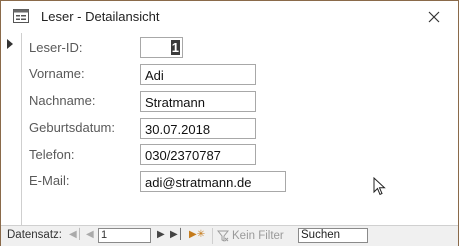 The height and width of the screenshot is (246, 459). I want to click on email-field: adi@stratmann.de, so click(213, 181).